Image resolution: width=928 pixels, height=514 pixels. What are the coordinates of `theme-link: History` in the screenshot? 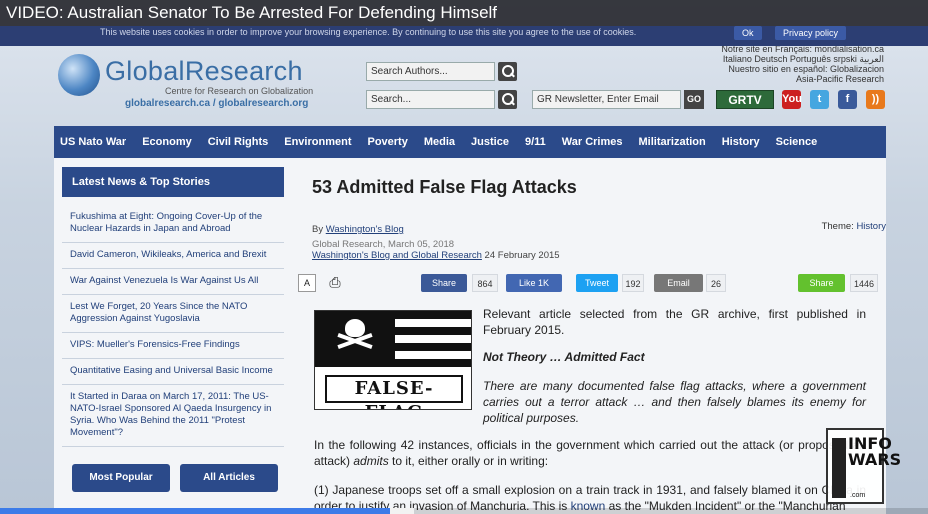 It's located at (871, 226).